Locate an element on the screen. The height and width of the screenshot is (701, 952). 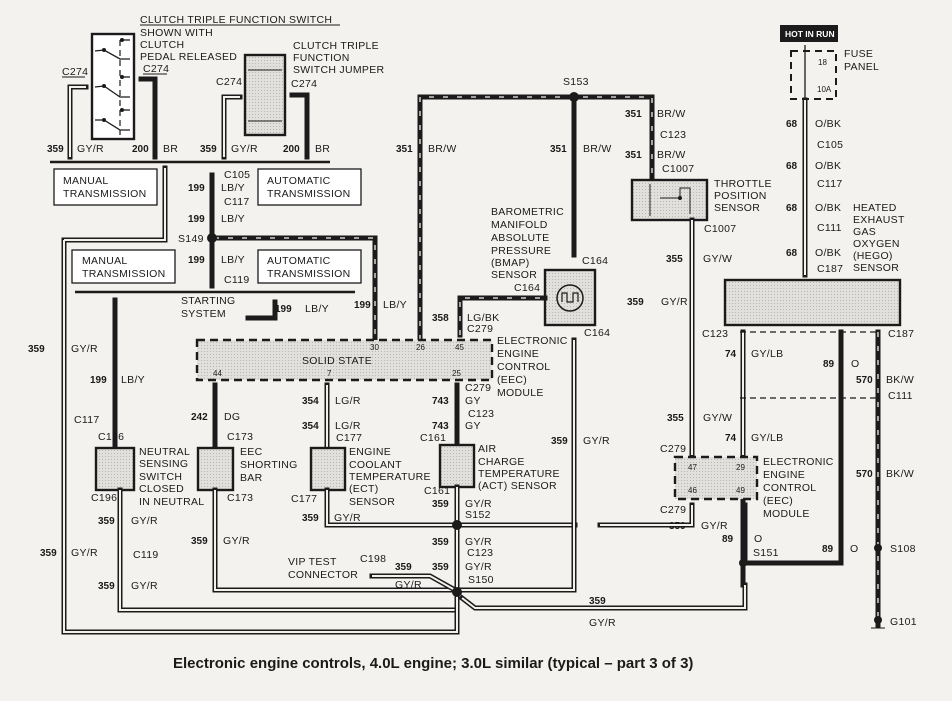
eec-label-1: ELECTRONIC is located at coordinates (532, 341).